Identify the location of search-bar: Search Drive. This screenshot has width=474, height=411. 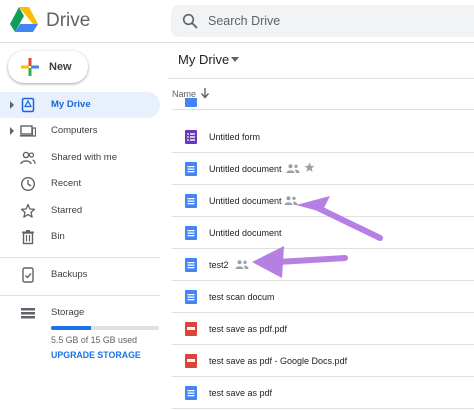
(322, 21).